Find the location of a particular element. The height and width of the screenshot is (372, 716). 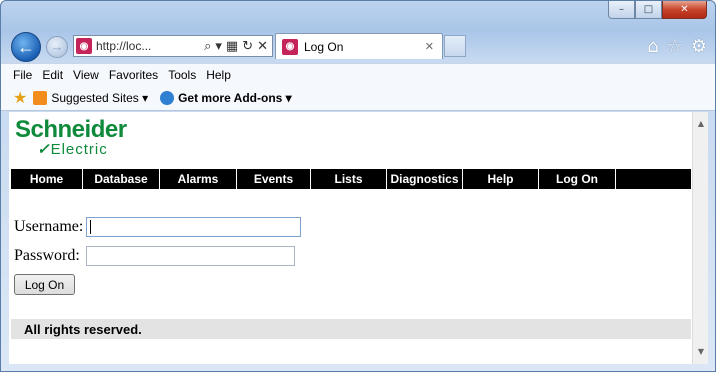

compatibility-view-icon: ▦ is located at coordinates (232, 46).